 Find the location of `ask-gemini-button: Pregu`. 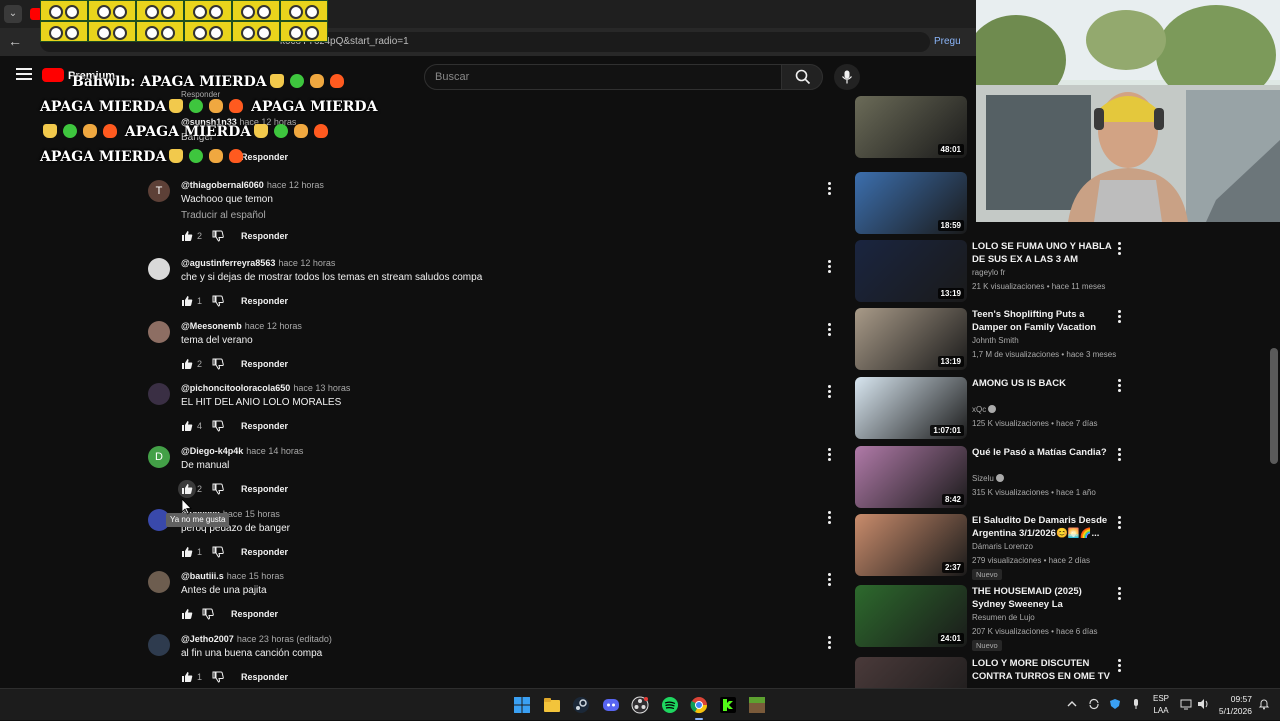

ask-gemini-button: Pregu is located at coordinates (957, 42).